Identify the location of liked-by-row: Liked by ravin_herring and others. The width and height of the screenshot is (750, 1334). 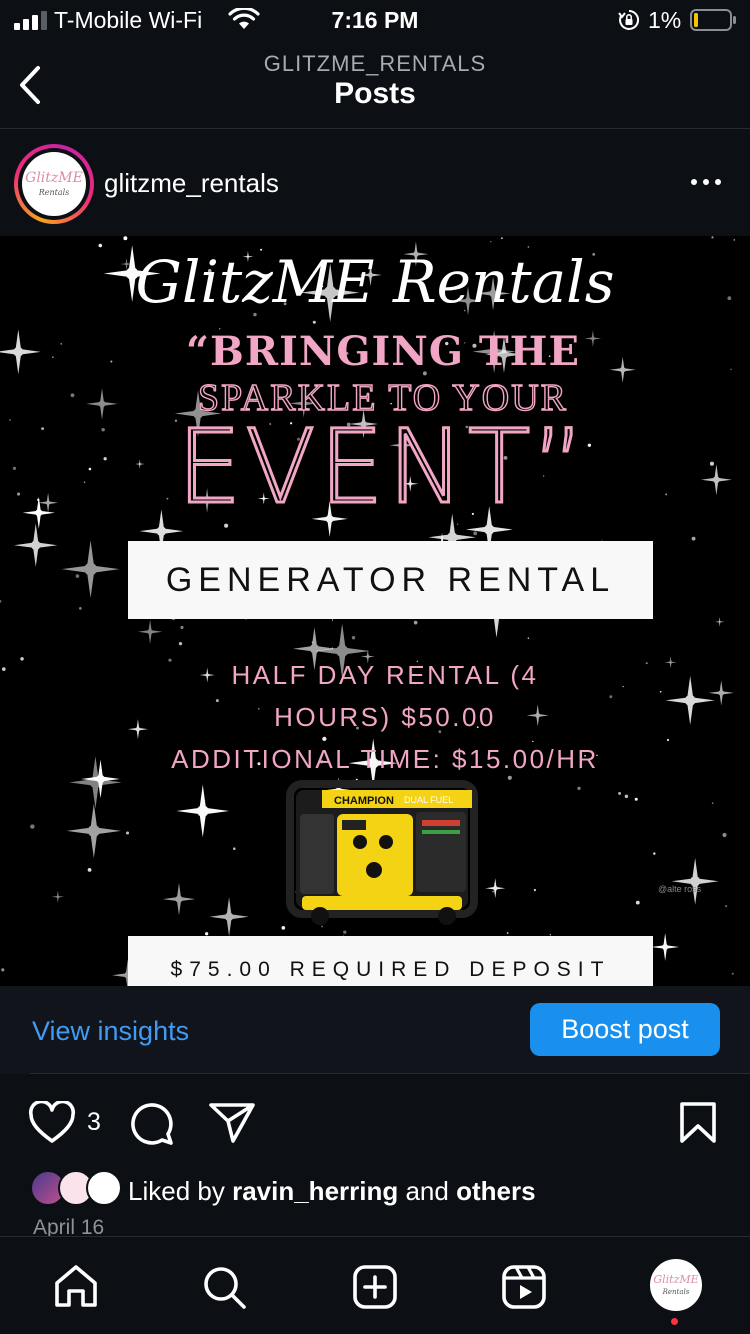
(390, 1190).